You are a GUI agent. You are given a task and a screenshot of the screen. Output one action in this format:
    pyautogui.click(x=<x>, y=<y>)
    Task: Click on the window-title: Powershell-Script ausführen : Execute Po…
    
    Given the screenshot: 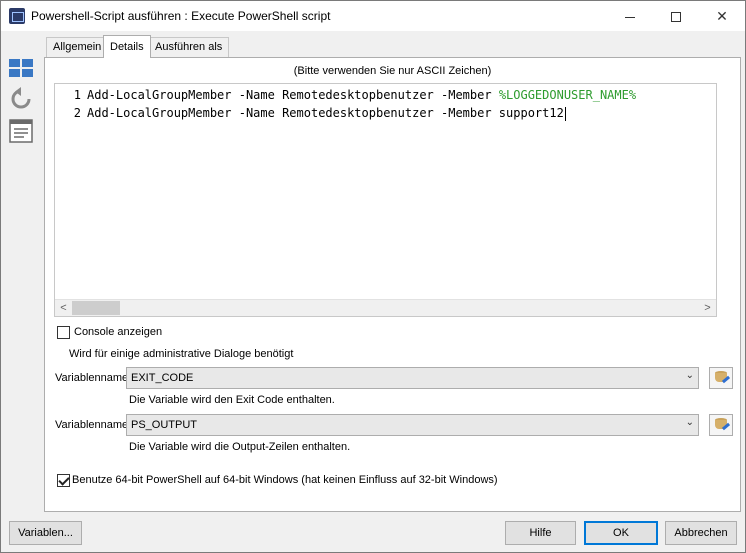 What is the action you would take?
    pyautogui.click(x=181, y=16)
    